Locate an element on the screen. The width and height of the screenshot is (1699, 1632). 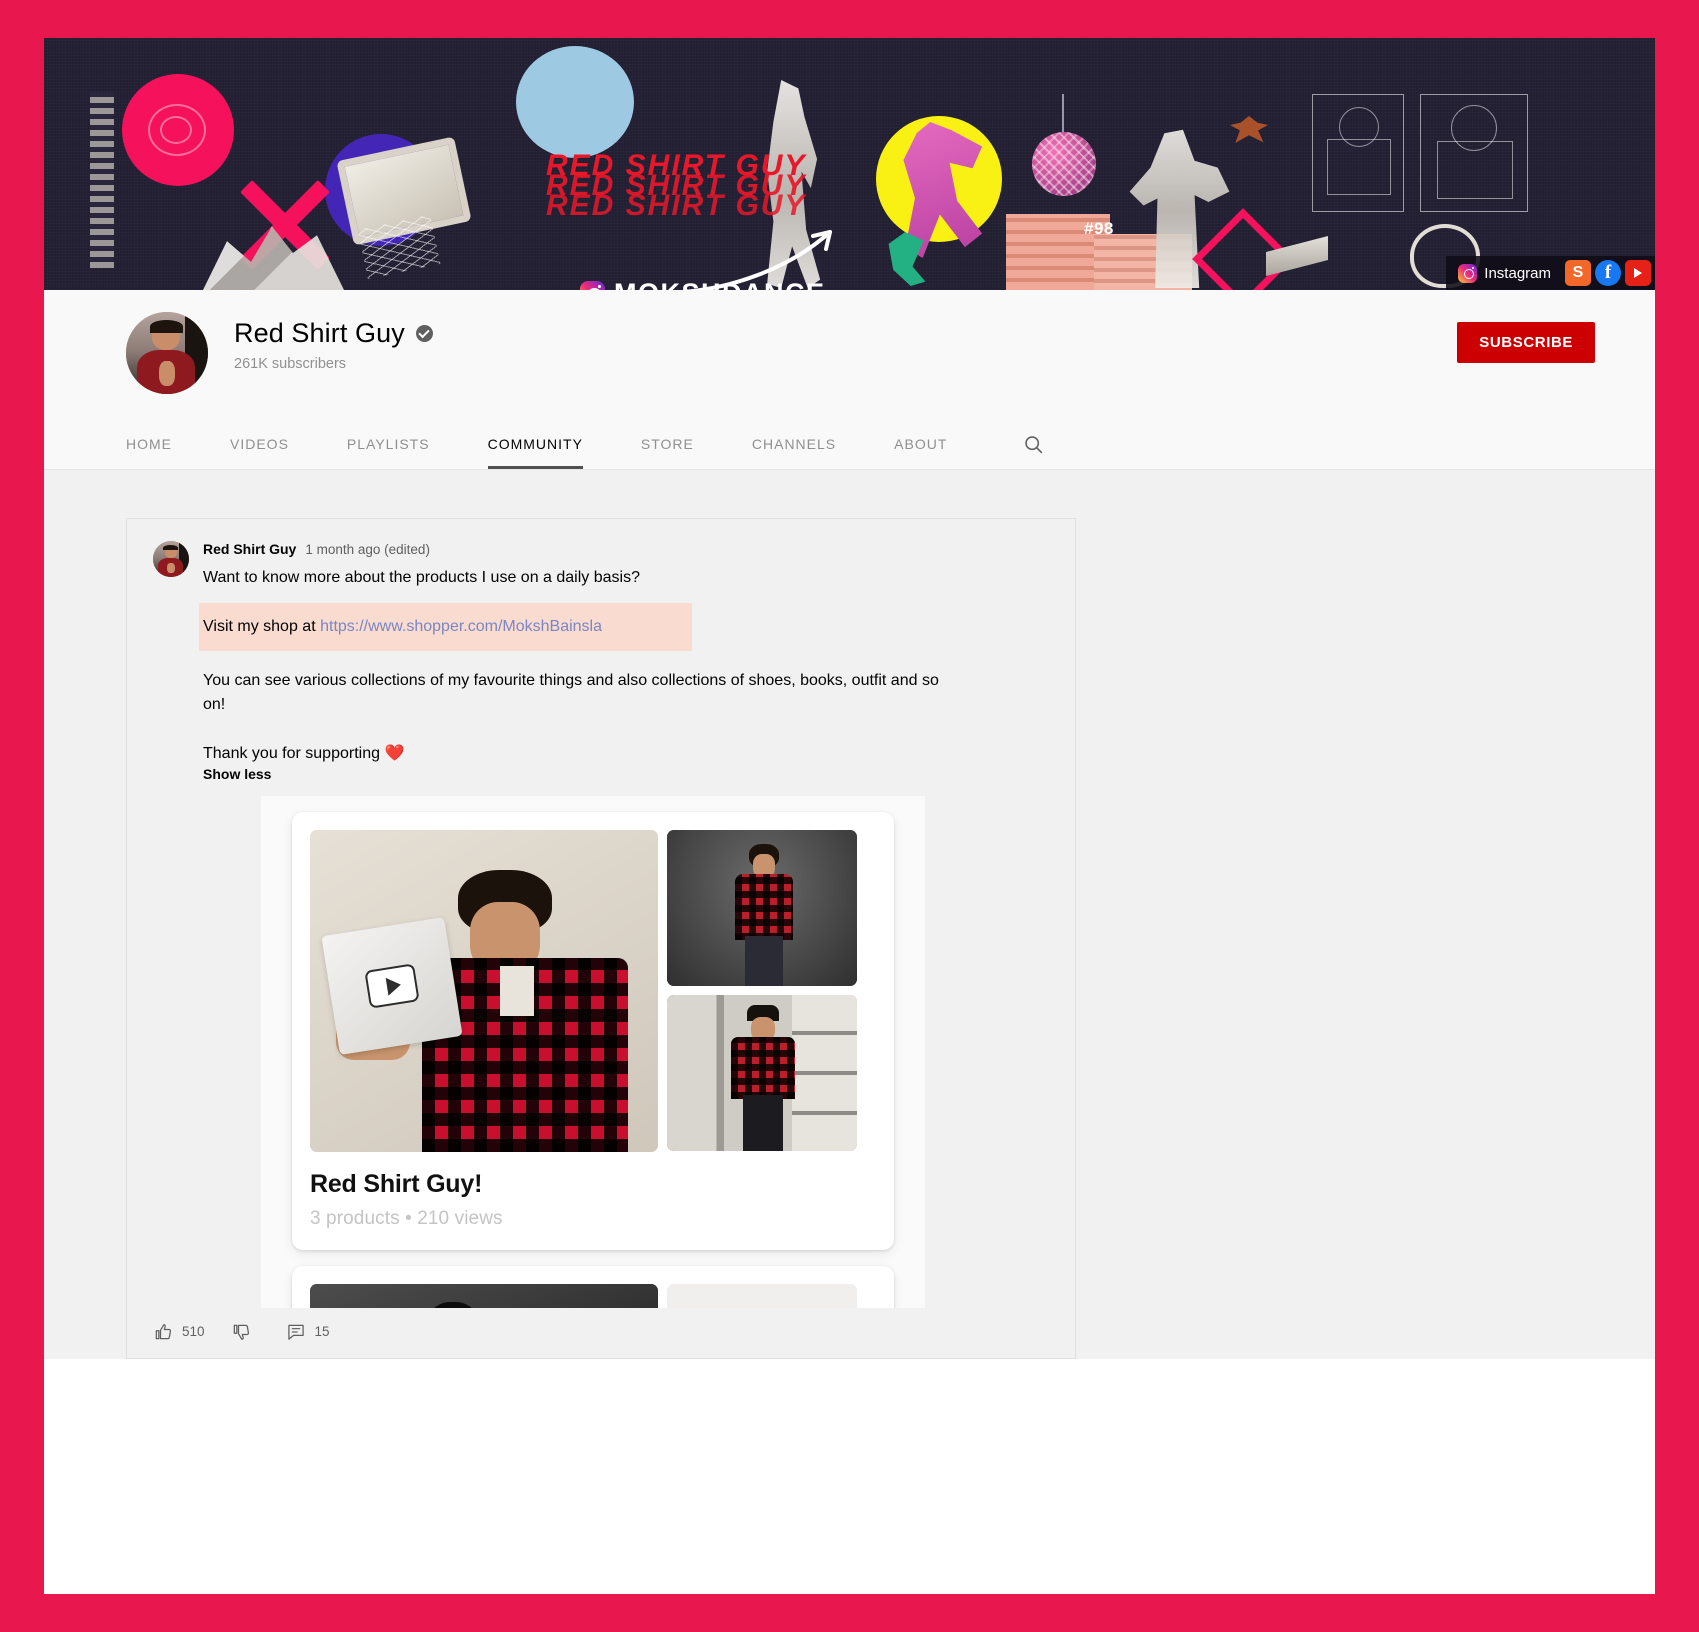
tab-store: STORE is located at coordinates (667, 444).